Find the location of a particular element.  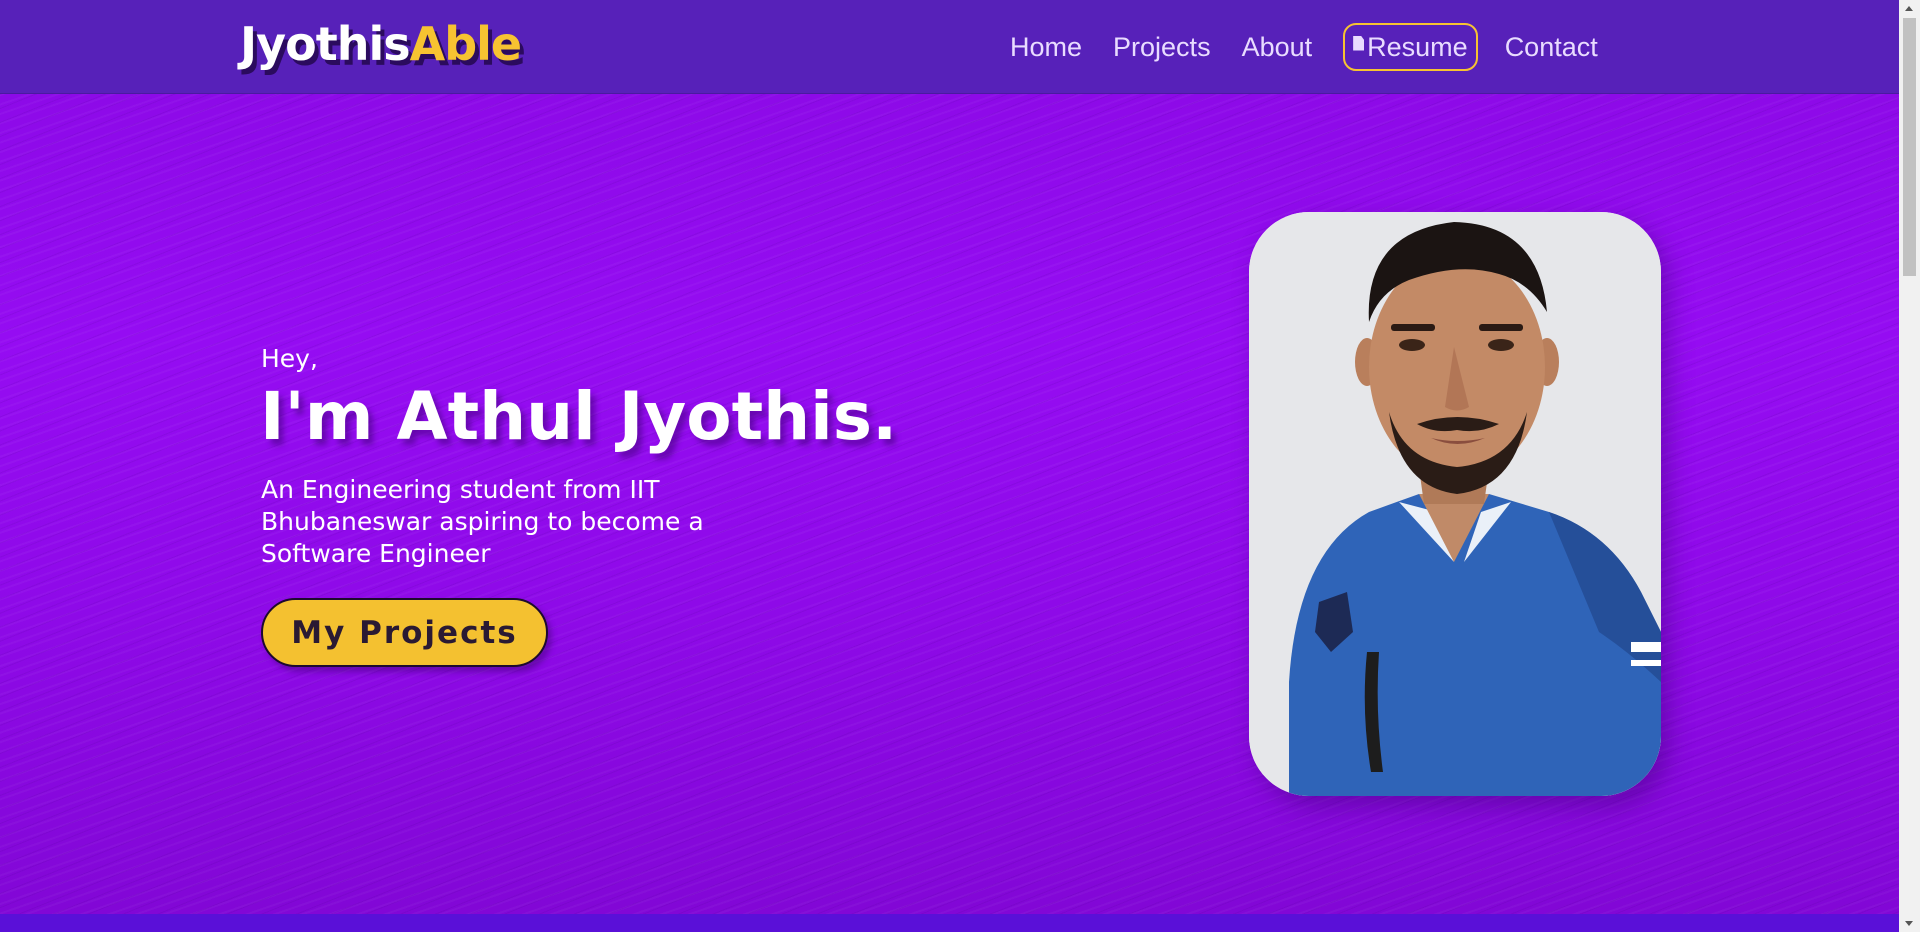

arrow-up-icon is located at coordinates (1909, 8).